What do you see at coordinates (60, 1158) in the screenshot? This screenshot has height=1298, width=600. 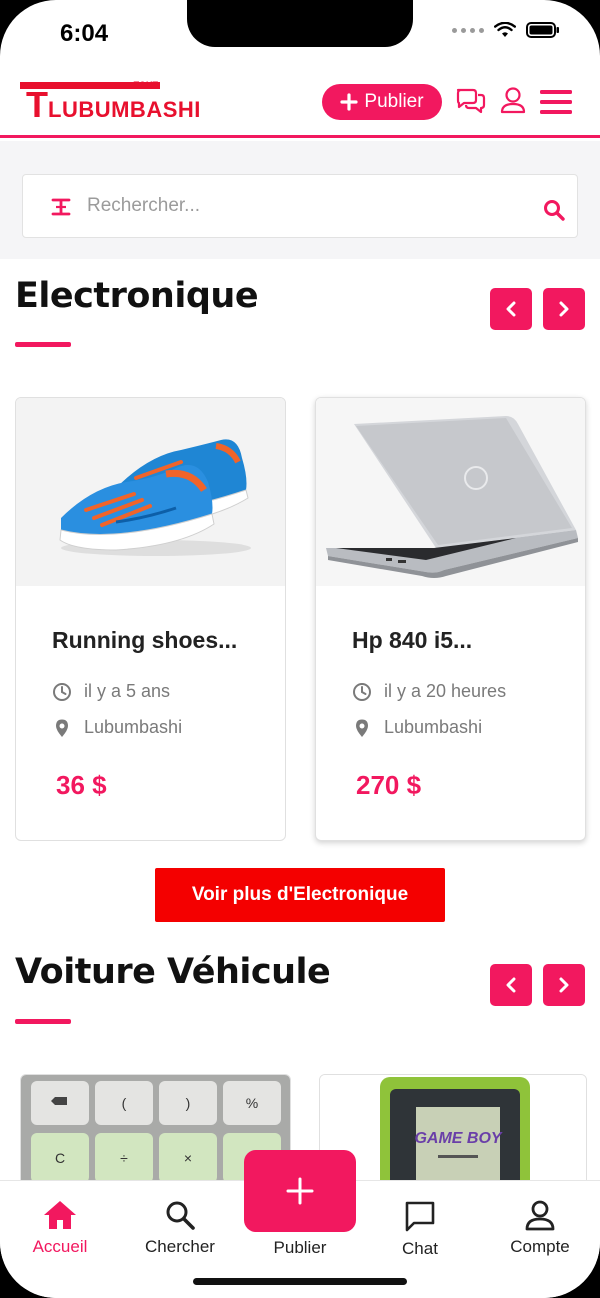 I see `calc-key-clear: C` at bounding box center [60, 1158].